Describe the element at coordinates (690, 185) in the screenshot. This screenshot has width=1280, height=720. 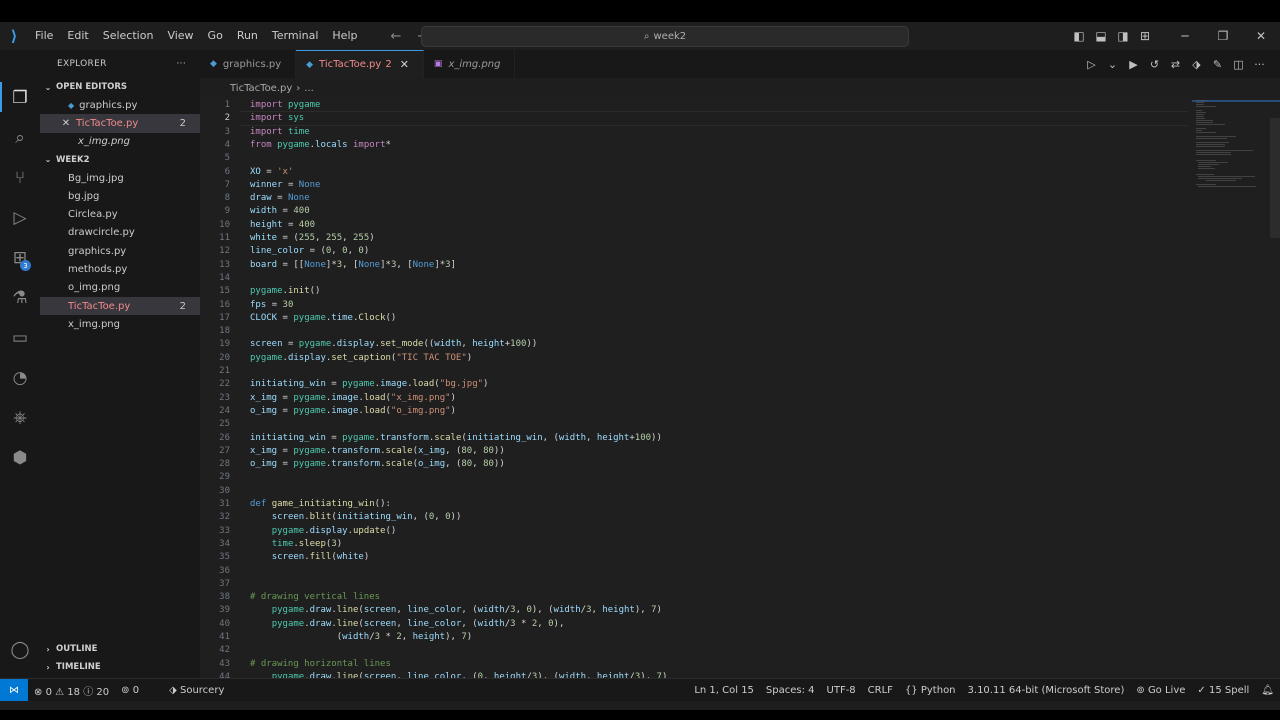
I see `code-line: 7 winner = None` at that location.